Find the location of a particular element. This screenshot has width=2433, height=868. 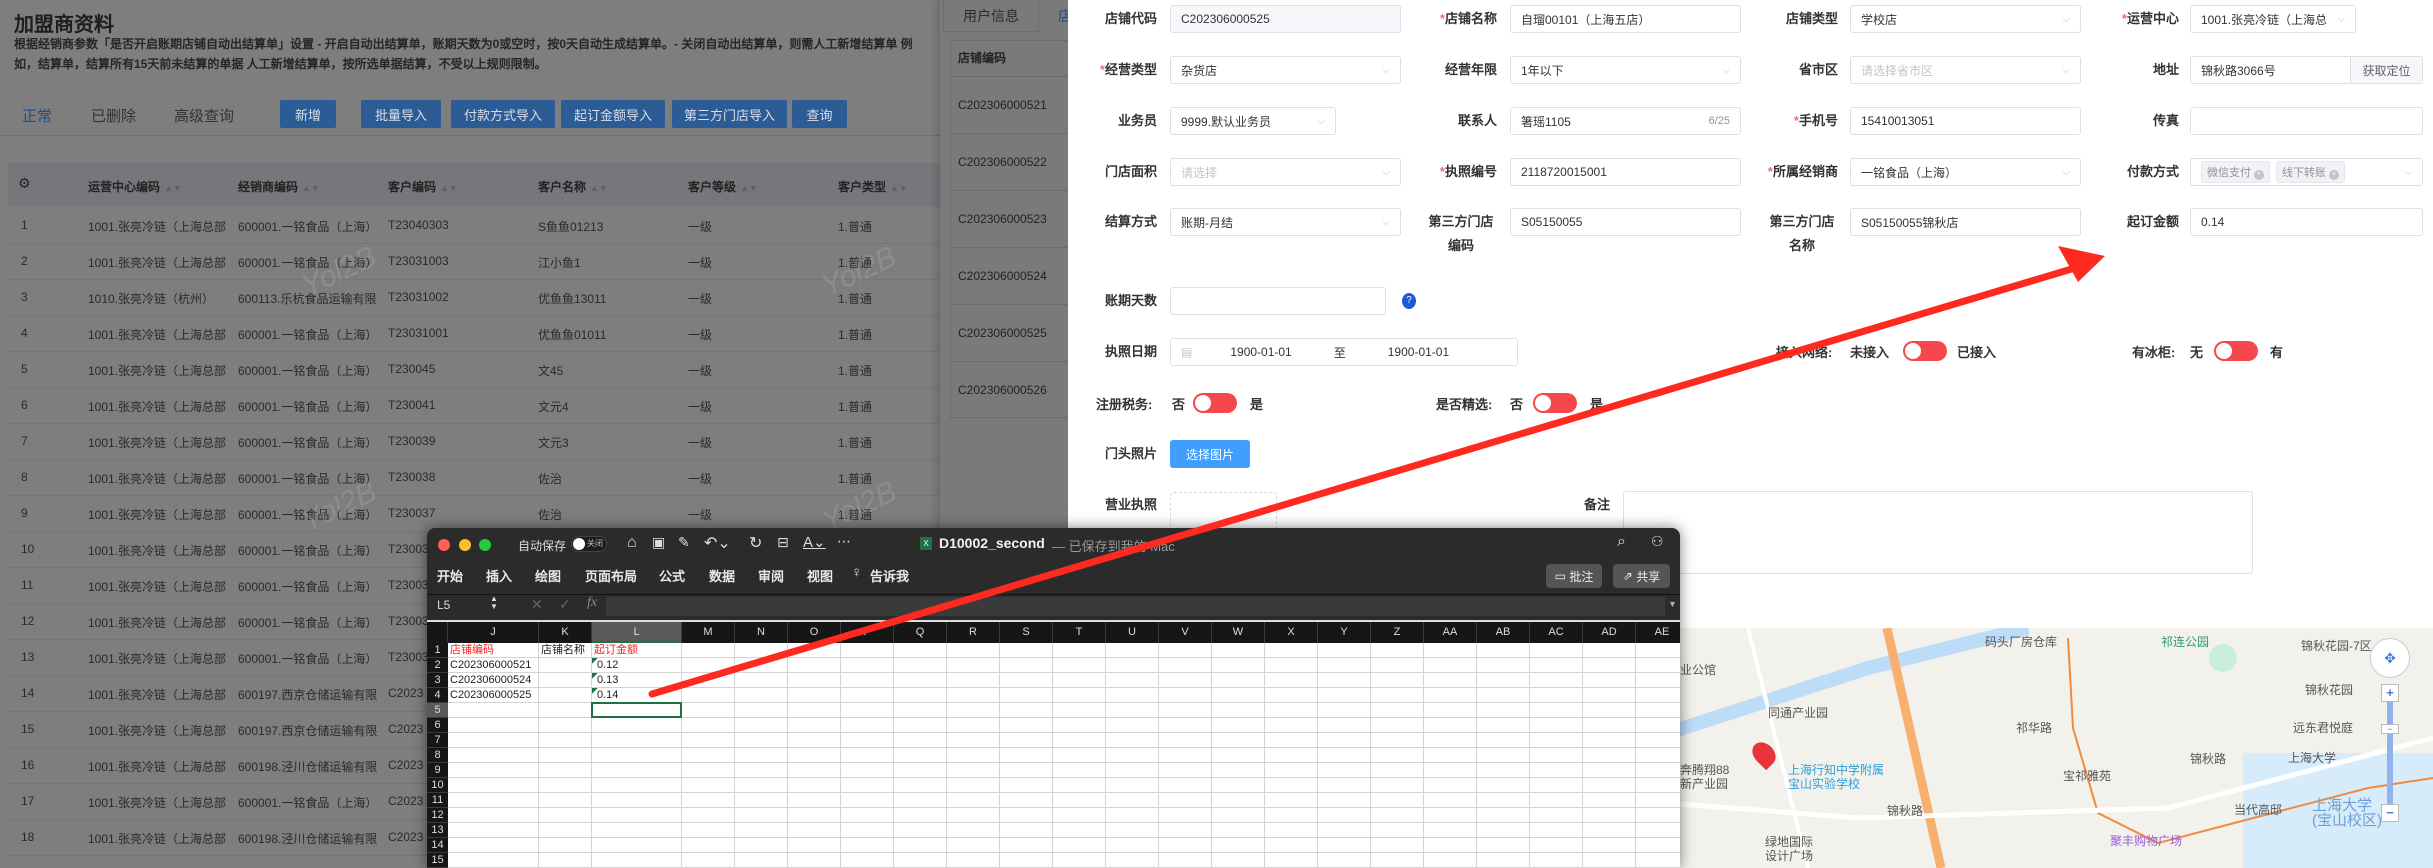

cell-AB2 is located at coordinates (1503, 665).